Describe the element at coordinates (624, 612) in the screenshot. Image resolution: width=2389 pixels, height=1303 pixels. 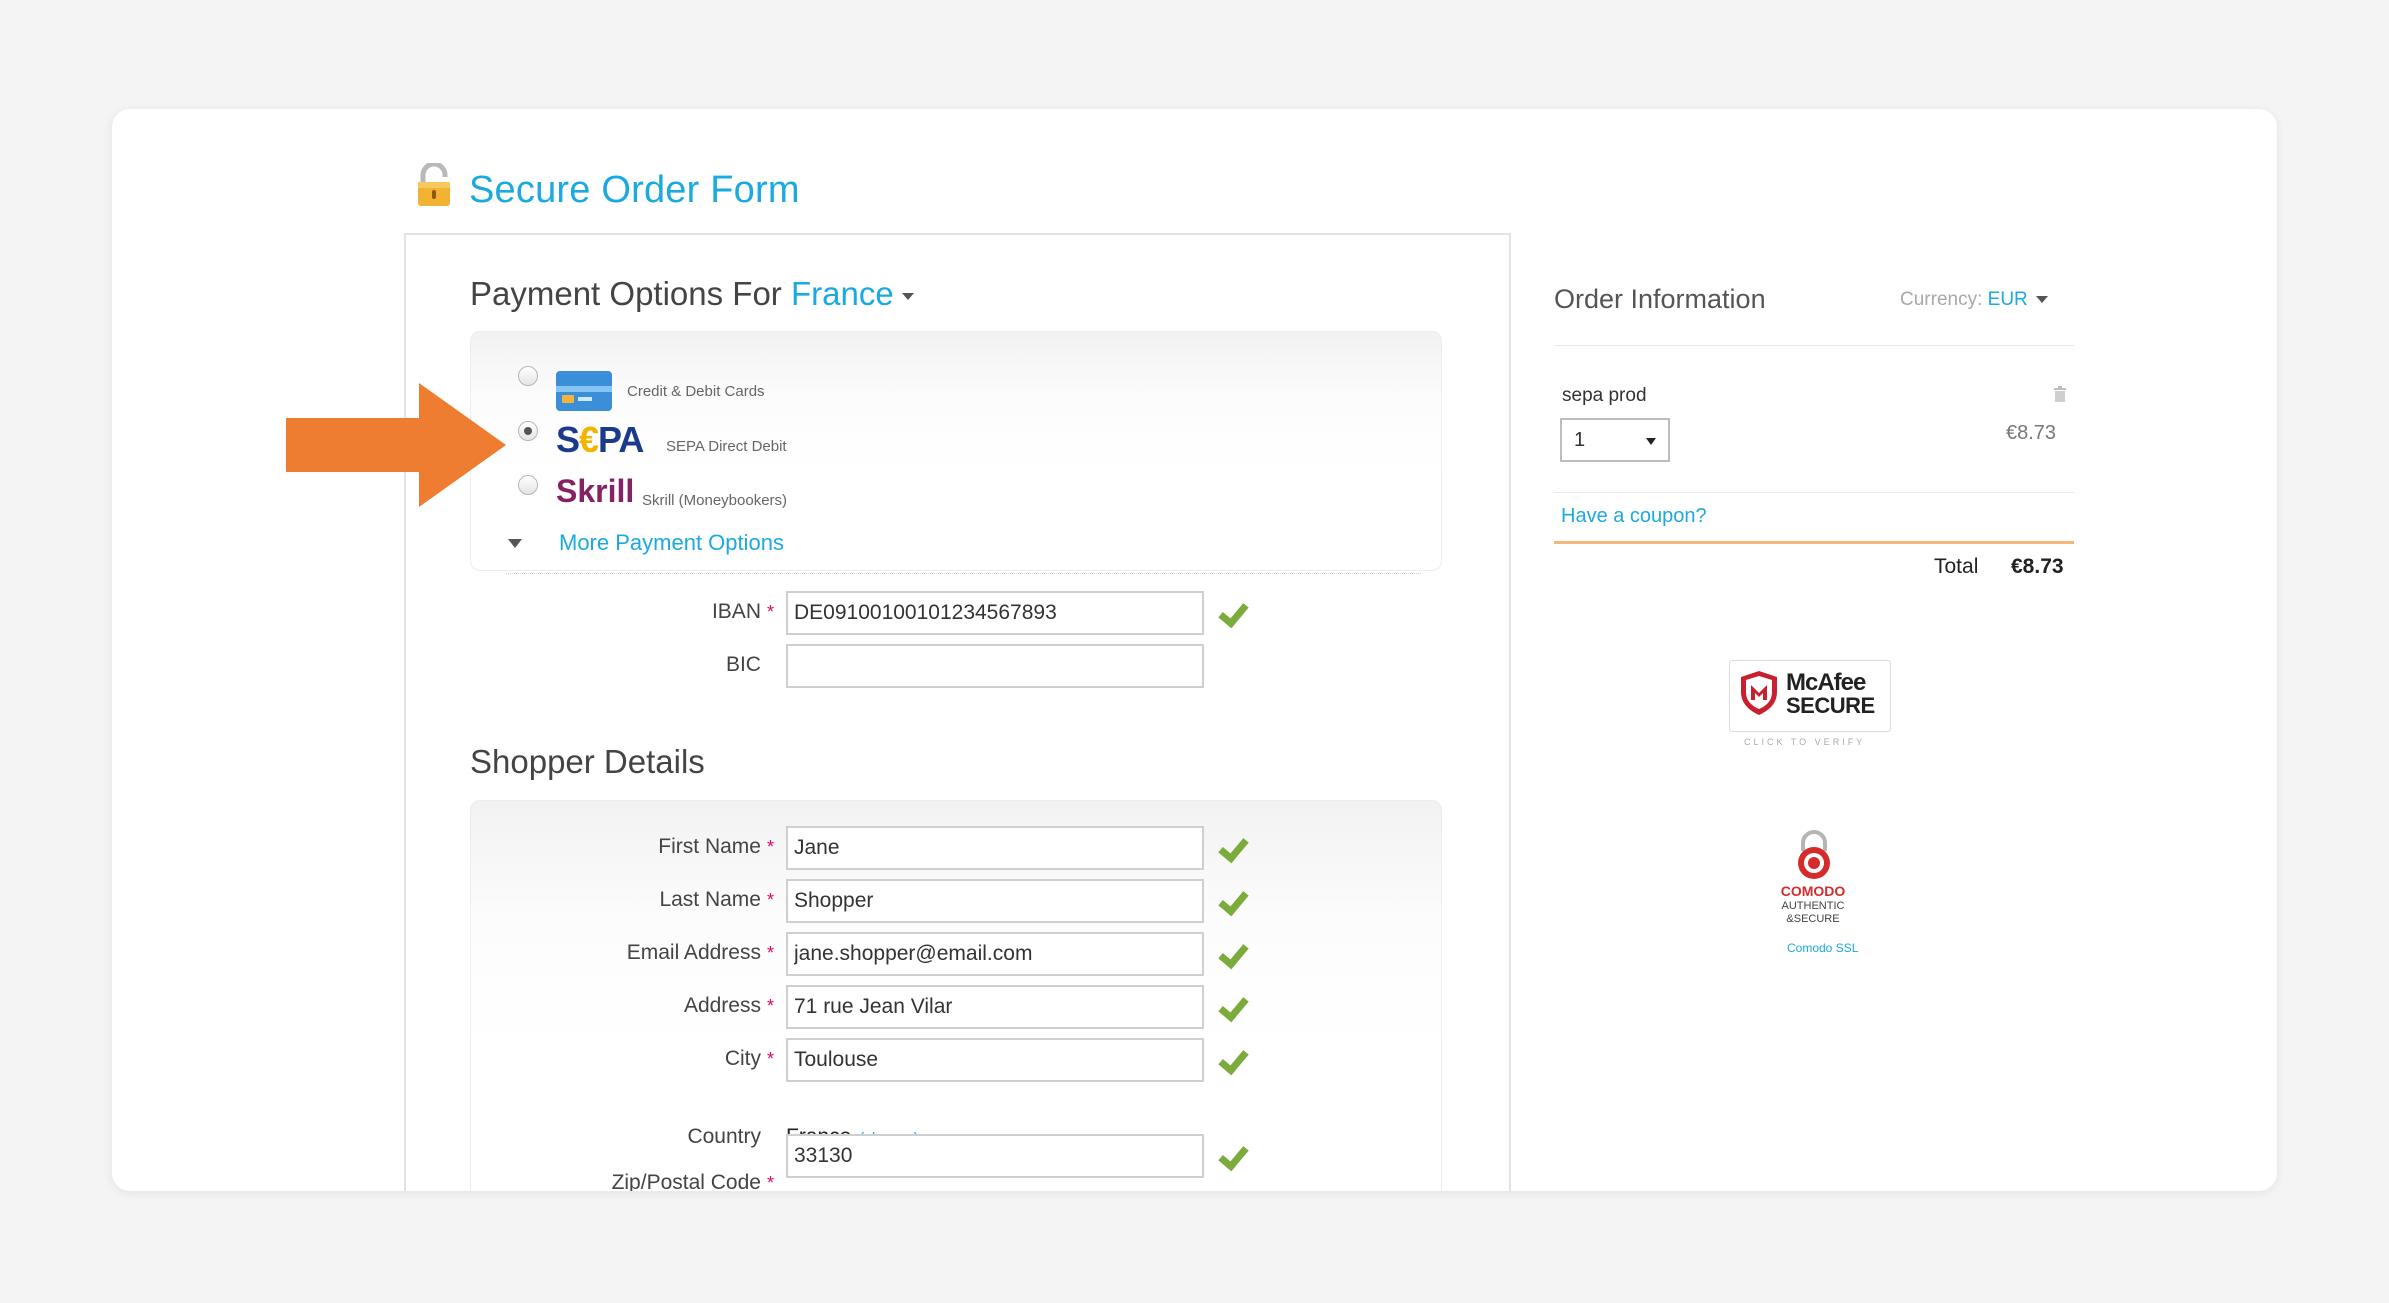
I see `iban-label: IBAN *` at that location.